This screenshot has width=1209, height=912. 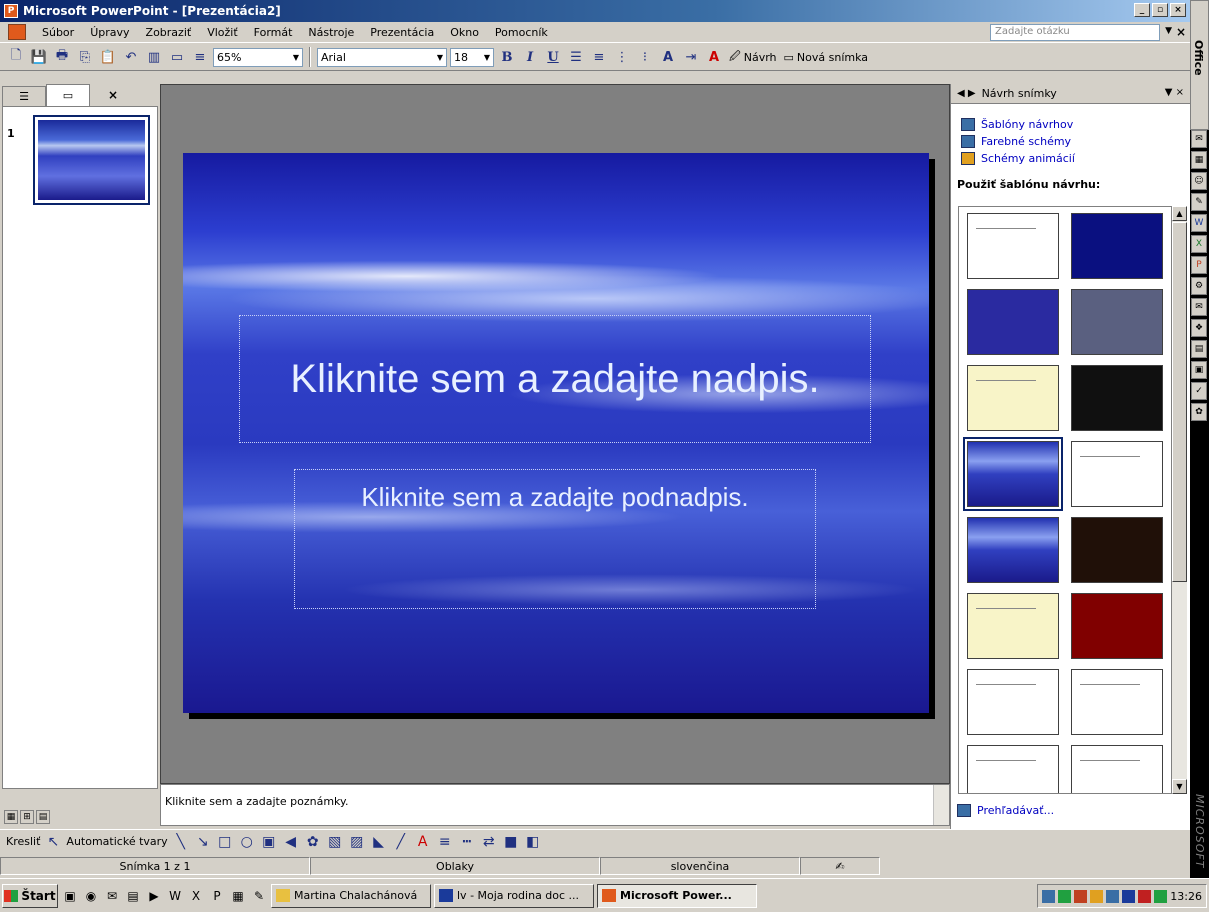 I want to click on insert-table-icon: ▭, so click(x=177, y=57).